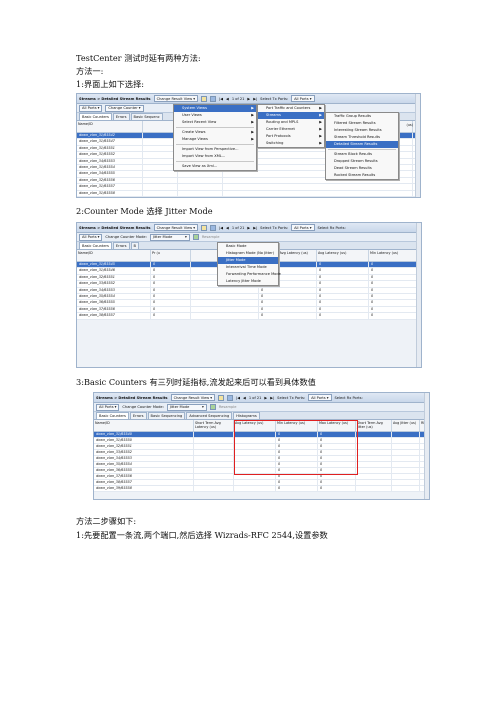  Describe the element at coordinates (215, 108) in the screenshot. I see `menu-item: System Views ▶` at that location.